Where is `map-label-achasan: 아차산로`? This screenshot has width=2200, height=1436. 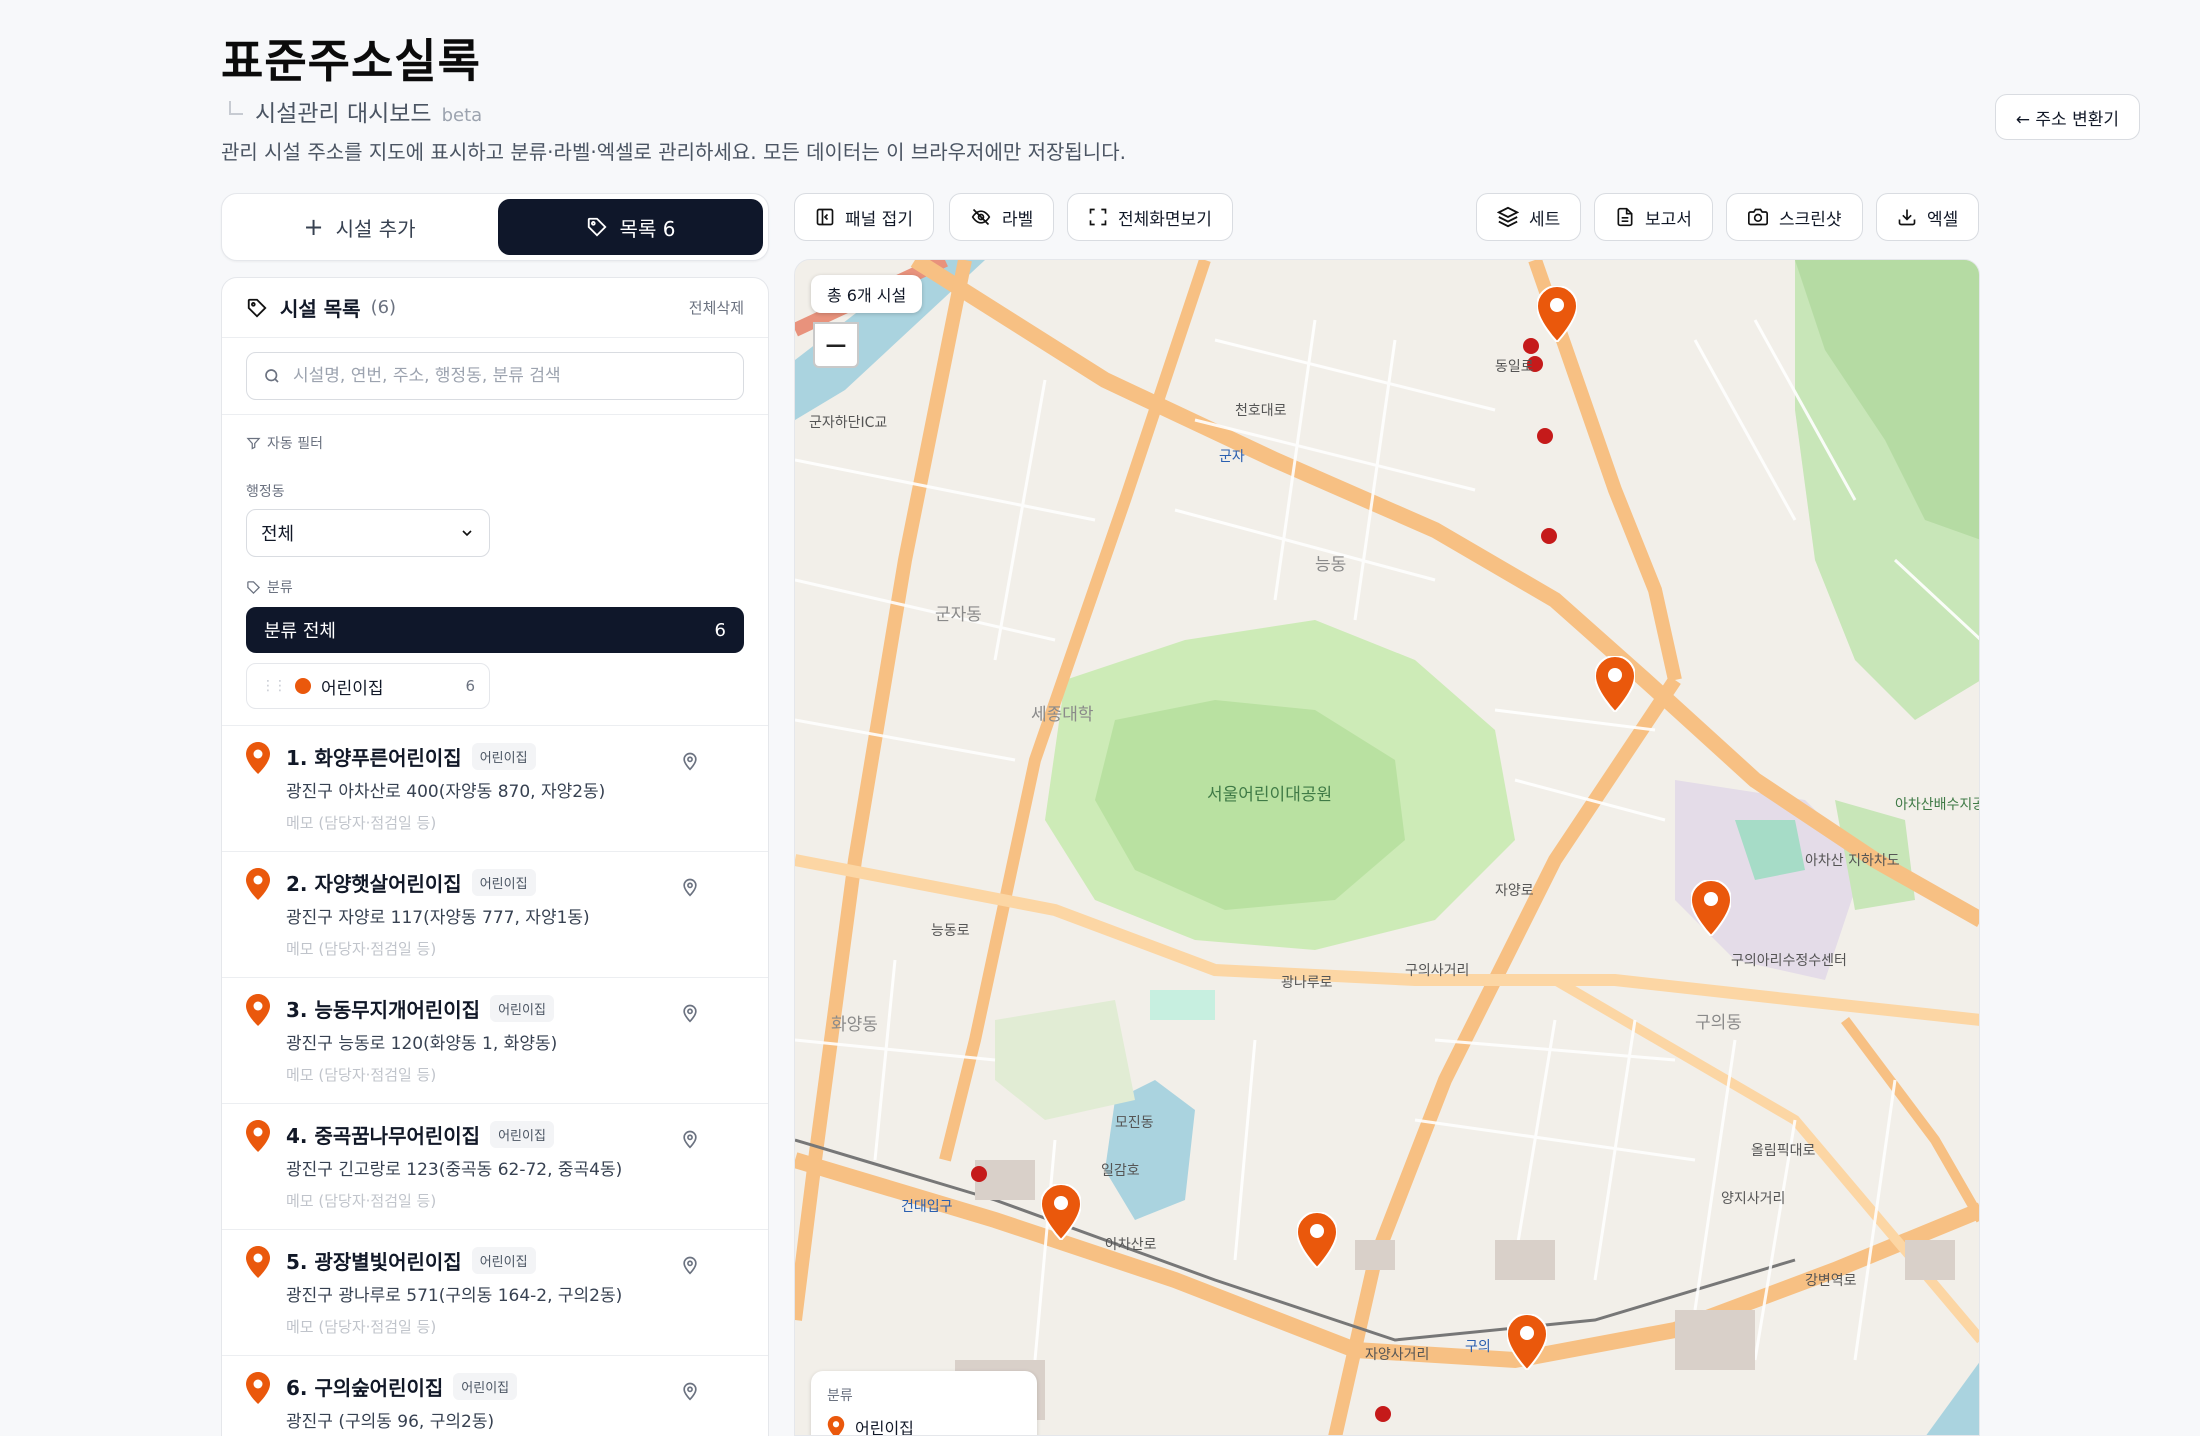 map-label-achasan: 아차산로 is located at coordinates (1131, 1245).